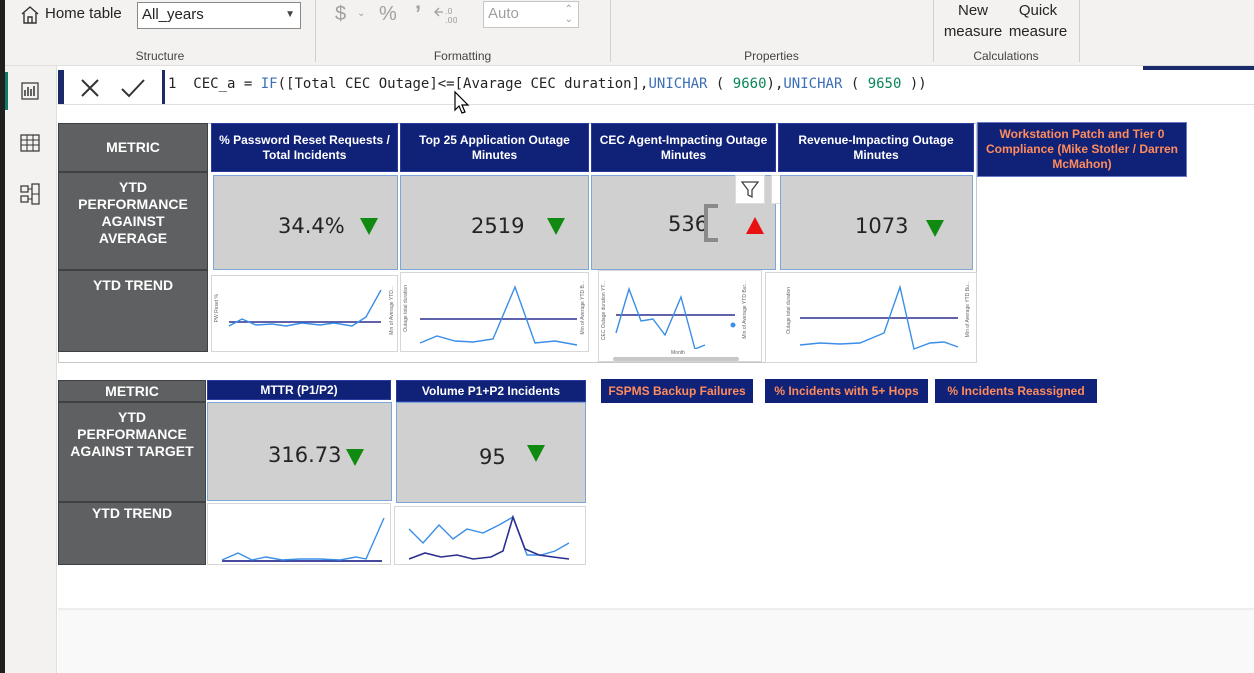 Image resolution: width=1254 pixels, height=673 pixels. I want to click on kpi-card-volume: 95, so click(491, 452).